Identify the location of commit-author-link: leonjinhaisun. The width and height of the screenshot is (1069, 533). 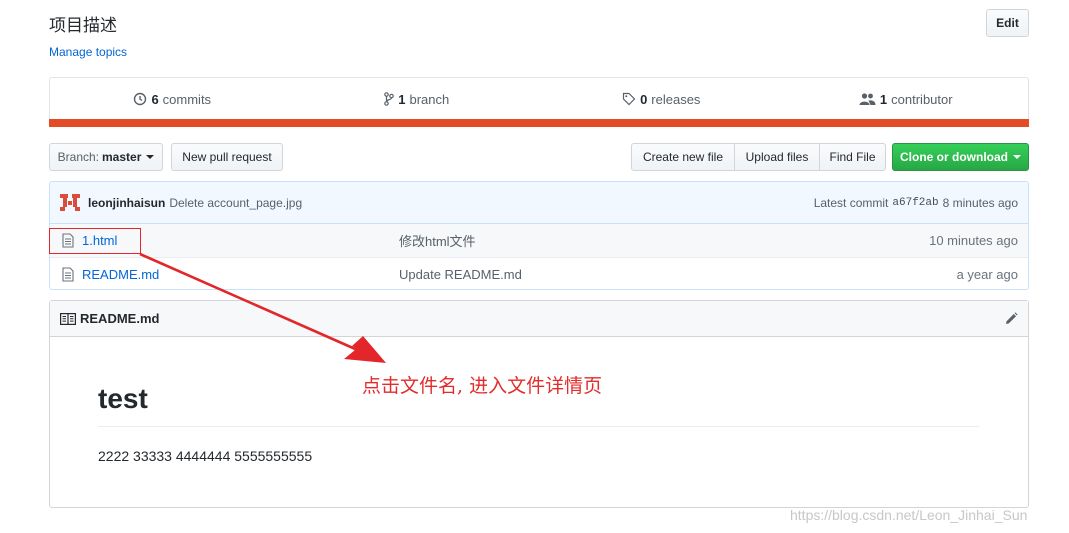
(126, 203).